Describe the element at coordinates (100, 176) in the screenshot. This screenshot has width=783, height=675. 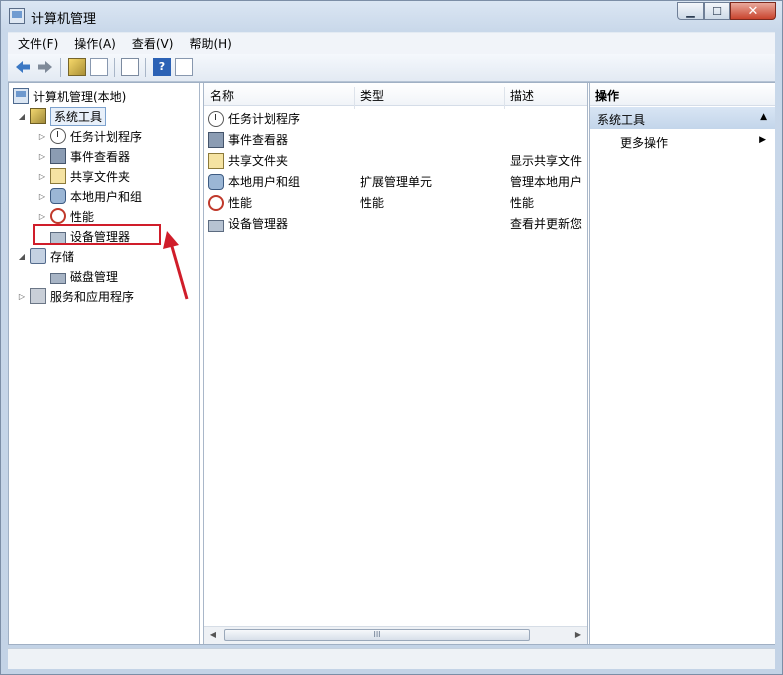
I see `tree-label: 共享文件夹` at that location.